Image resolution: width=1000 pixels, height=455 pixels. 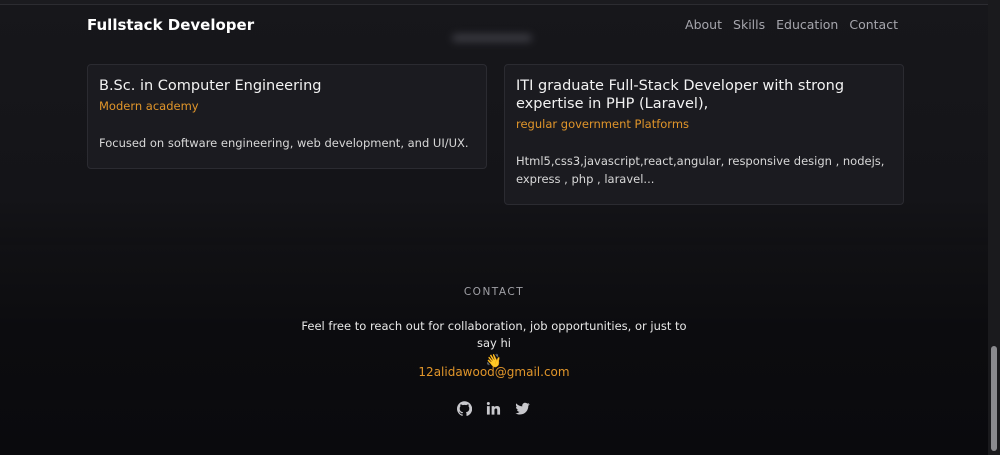 I want to click on scrollbar-thumb, so click(x=994, y=398).